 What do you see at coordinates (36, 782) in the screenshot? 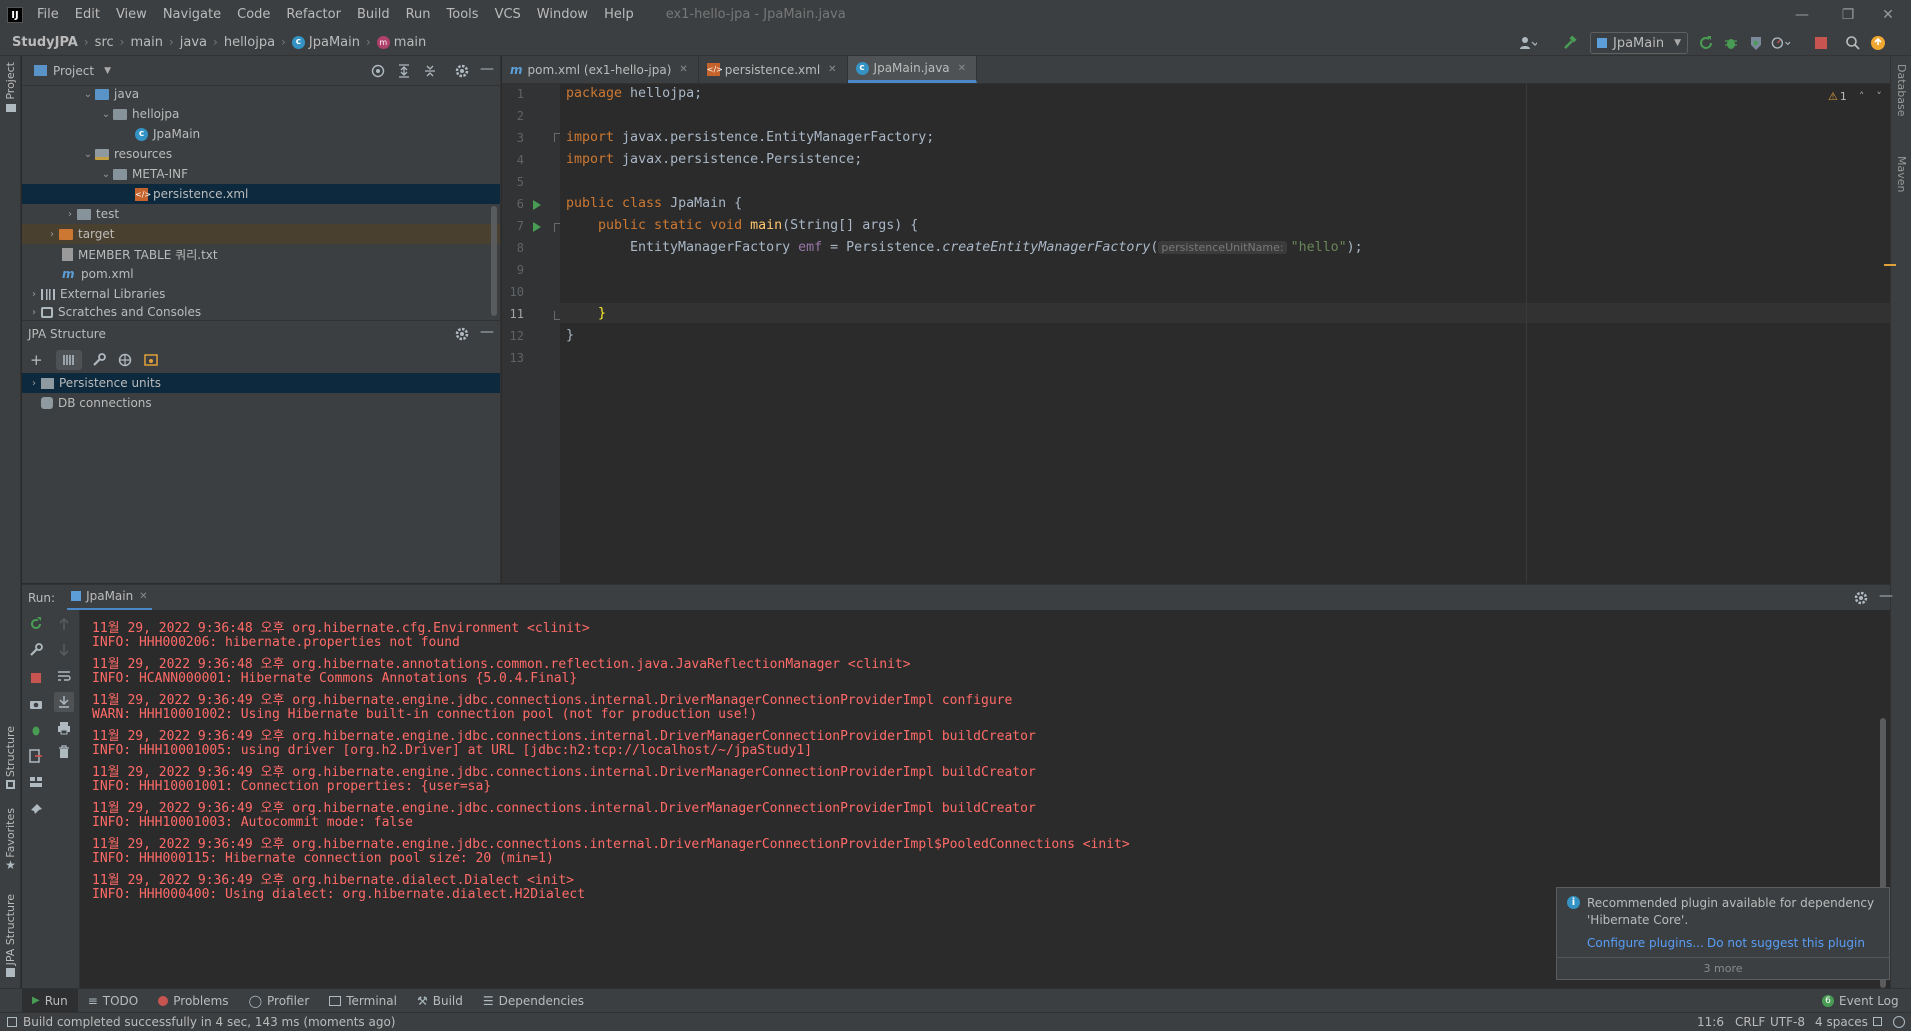
I see `layout-icon` at bounding box center [36, 782].